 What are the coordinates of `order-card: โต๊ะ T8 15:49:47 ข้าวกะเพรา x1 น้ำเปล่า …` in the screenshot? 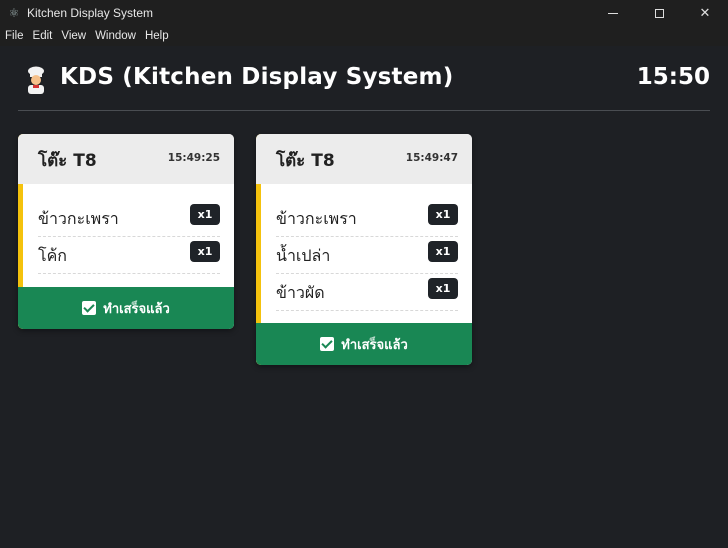 It's located at (364, 249).